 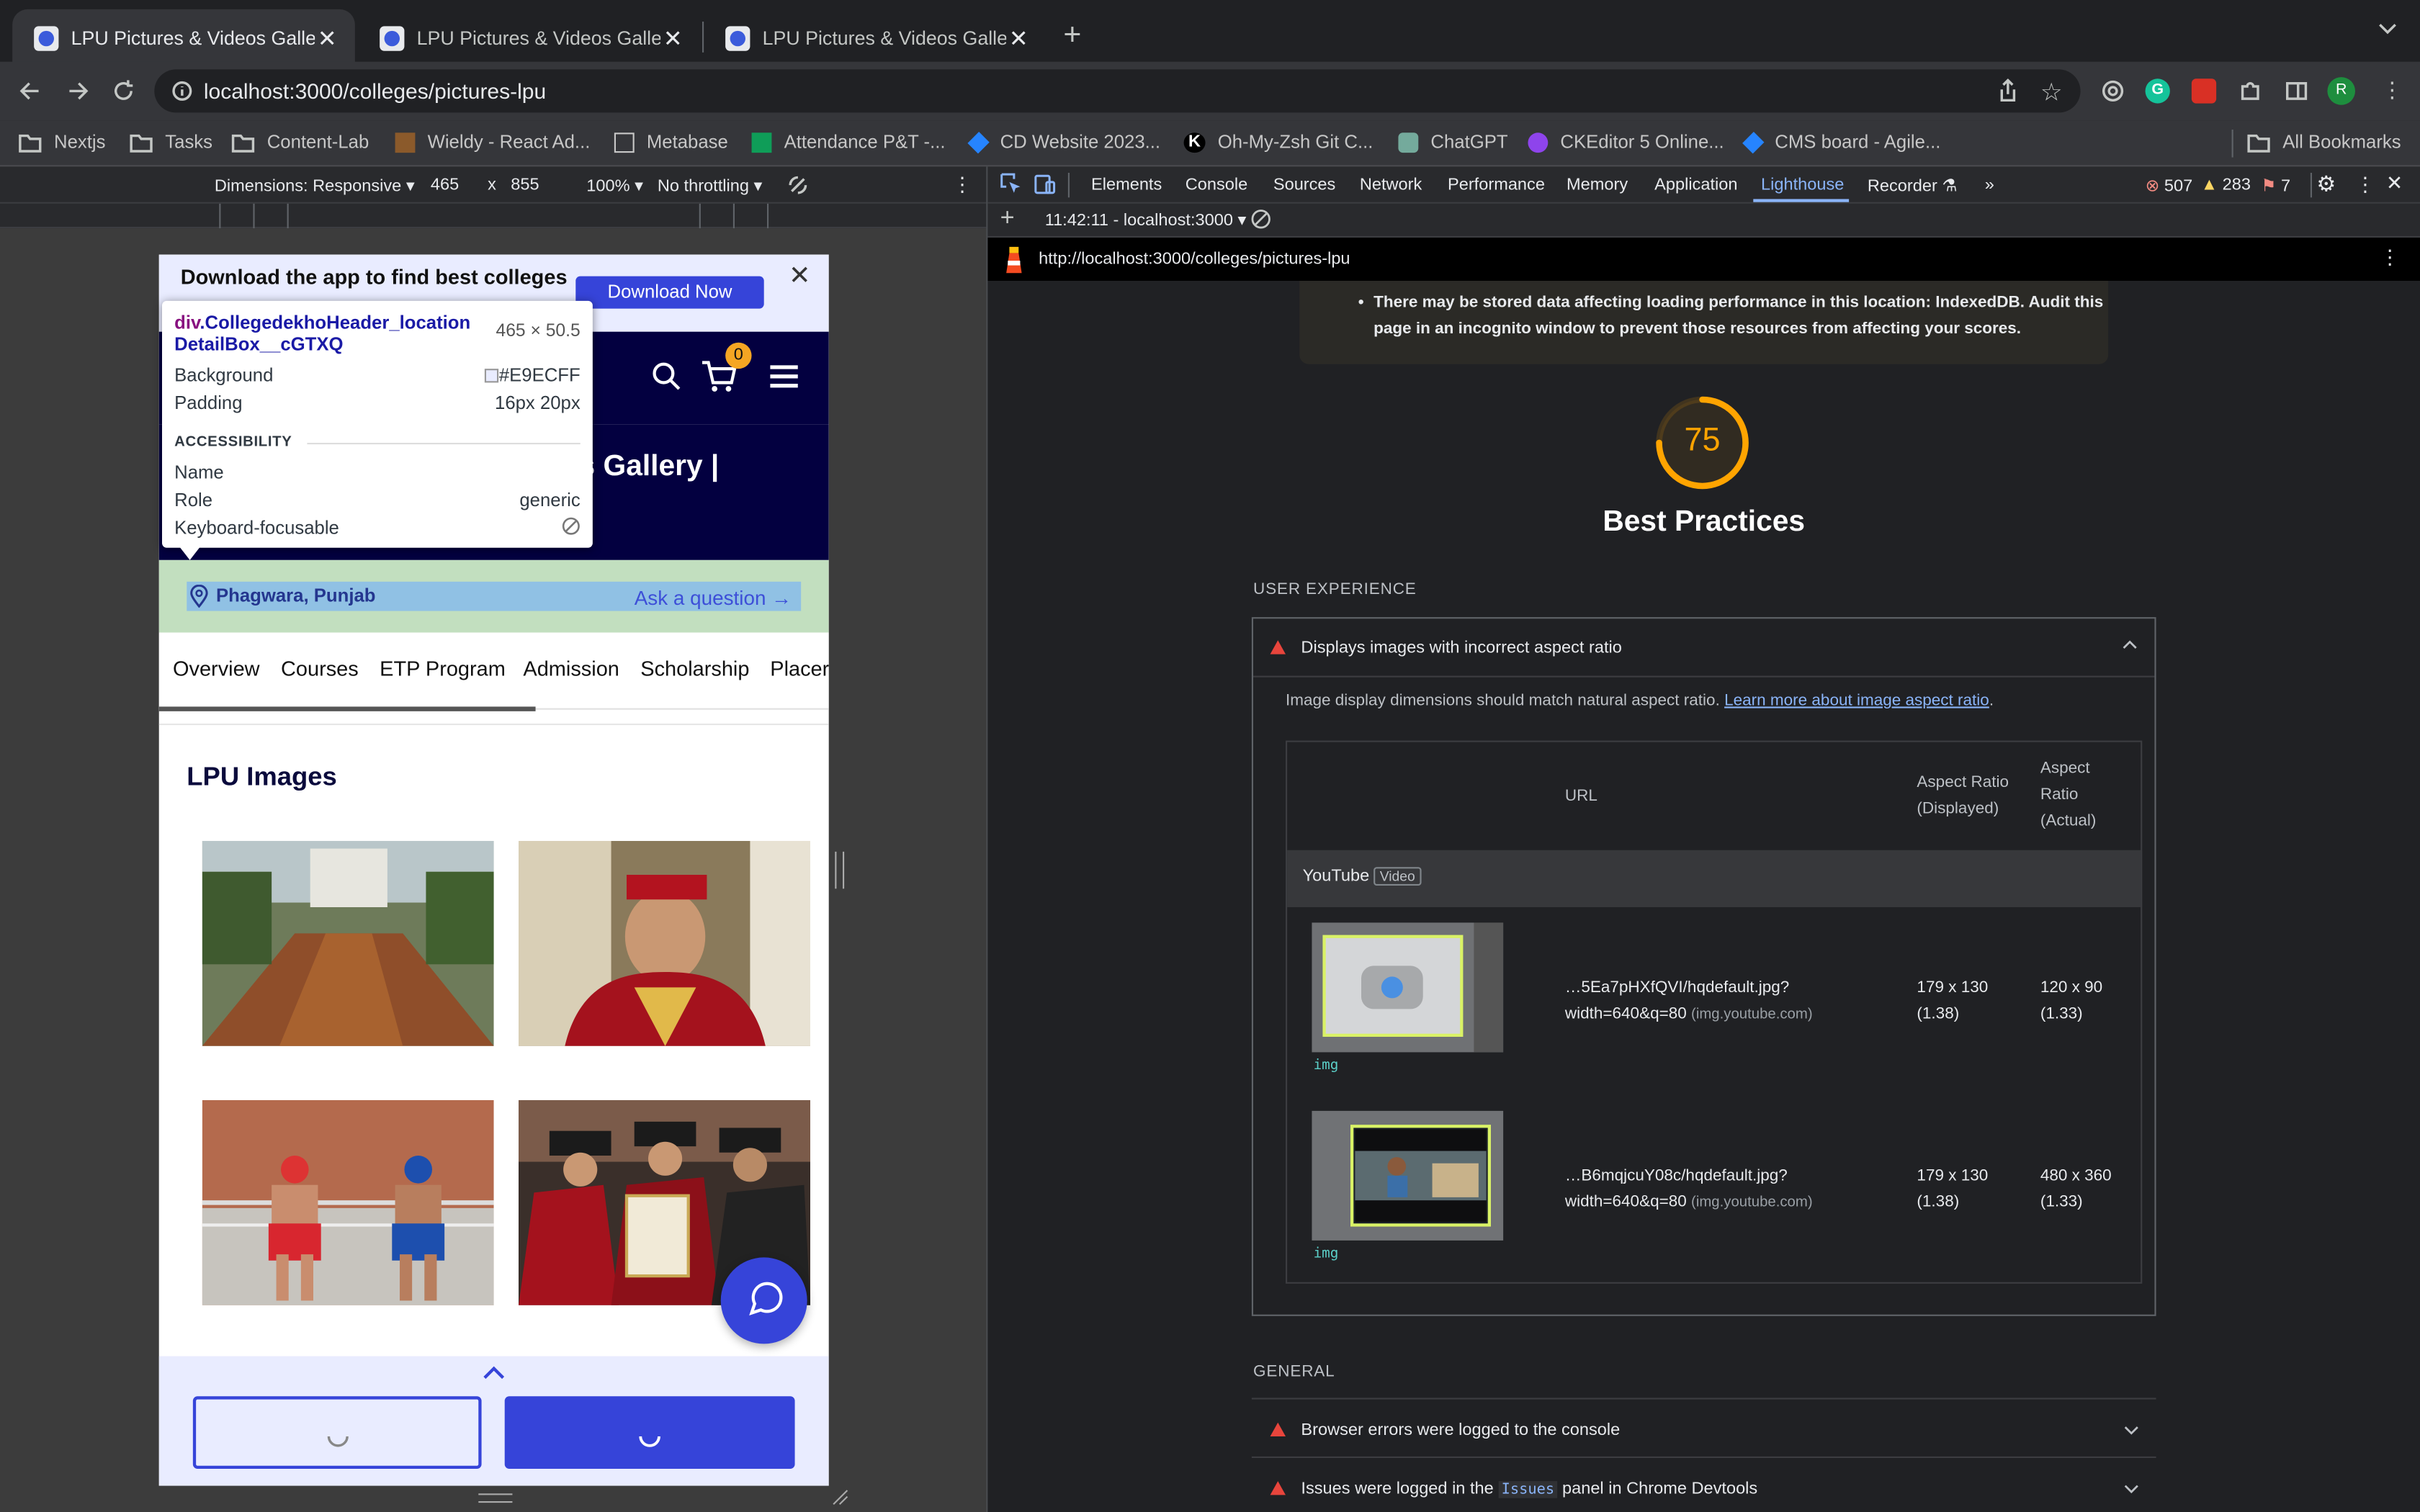 I want to click on bookmark-content-lab: Content-Lab, so click(x=300, y=142).